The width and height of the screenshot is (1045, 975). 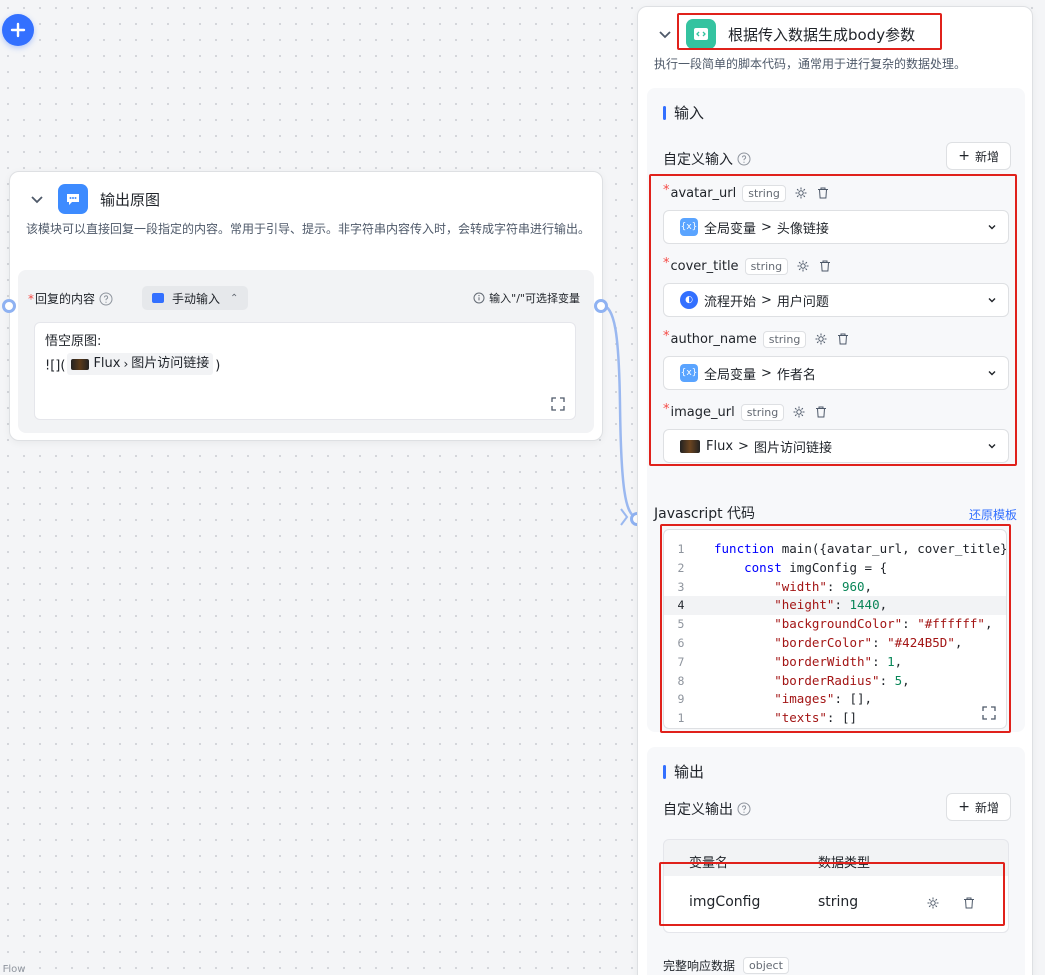 What do you see at coordinates (158, 298) in the screenshot?
I see `manual-input-icon` at bounding box center [158, 298].